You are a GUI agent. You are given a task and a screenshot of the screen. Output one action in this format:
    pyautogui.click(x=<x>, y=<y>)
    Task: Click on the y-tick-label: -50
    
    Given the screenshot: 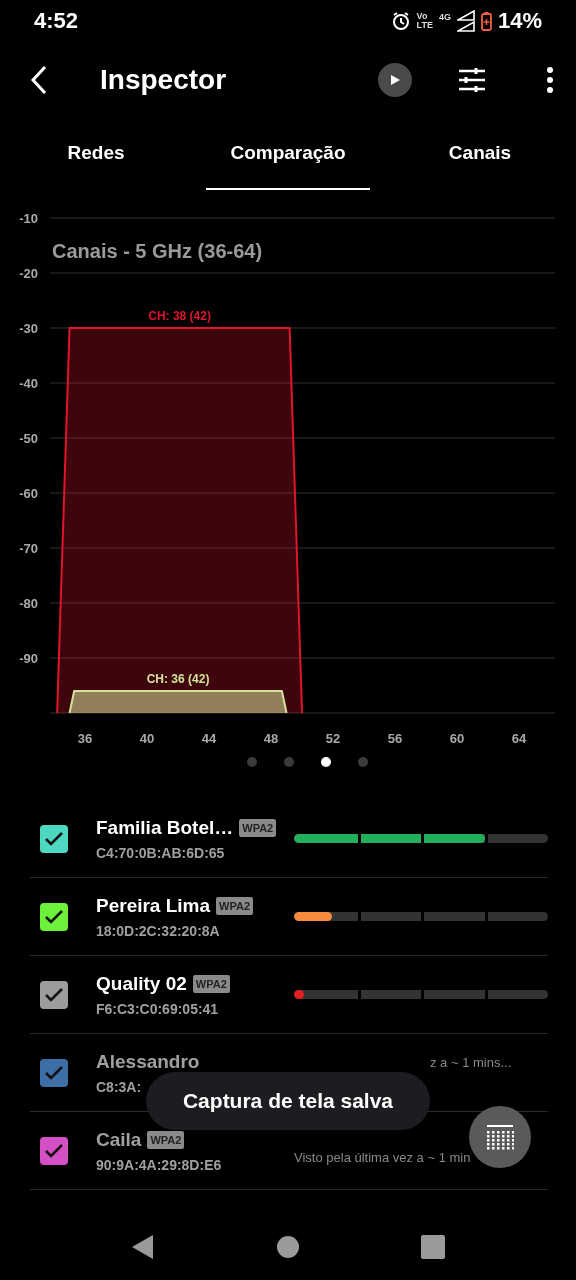 What is the action you would take?
    pyautogui.click(x=28, y=438)
    